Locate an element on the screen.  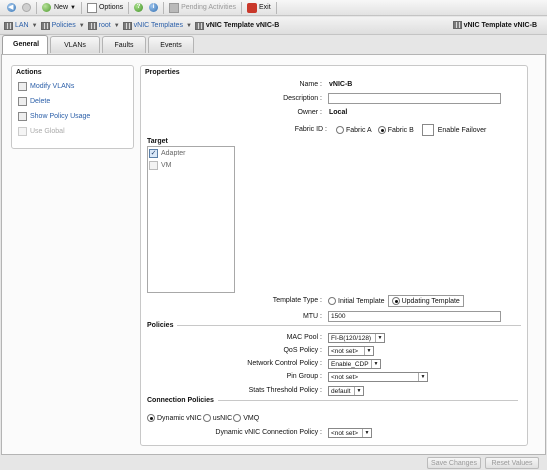
description-label: Description : is located at coordinates (302, 98).